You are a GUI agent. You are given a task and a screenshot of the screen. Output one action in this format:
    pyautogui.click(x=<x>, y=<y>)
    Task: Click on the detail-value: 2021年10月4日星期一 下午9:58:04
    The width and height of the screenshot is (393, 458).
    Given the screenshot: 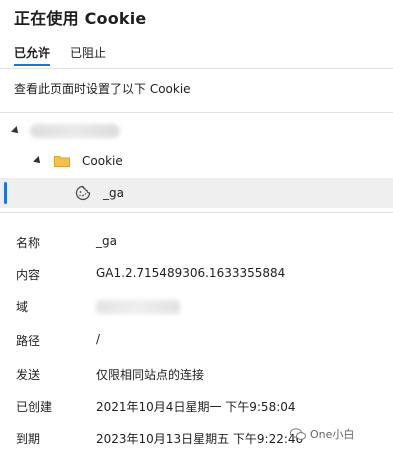 What is the action you would take?
    pyautogui.click(x=196, y=407)
    